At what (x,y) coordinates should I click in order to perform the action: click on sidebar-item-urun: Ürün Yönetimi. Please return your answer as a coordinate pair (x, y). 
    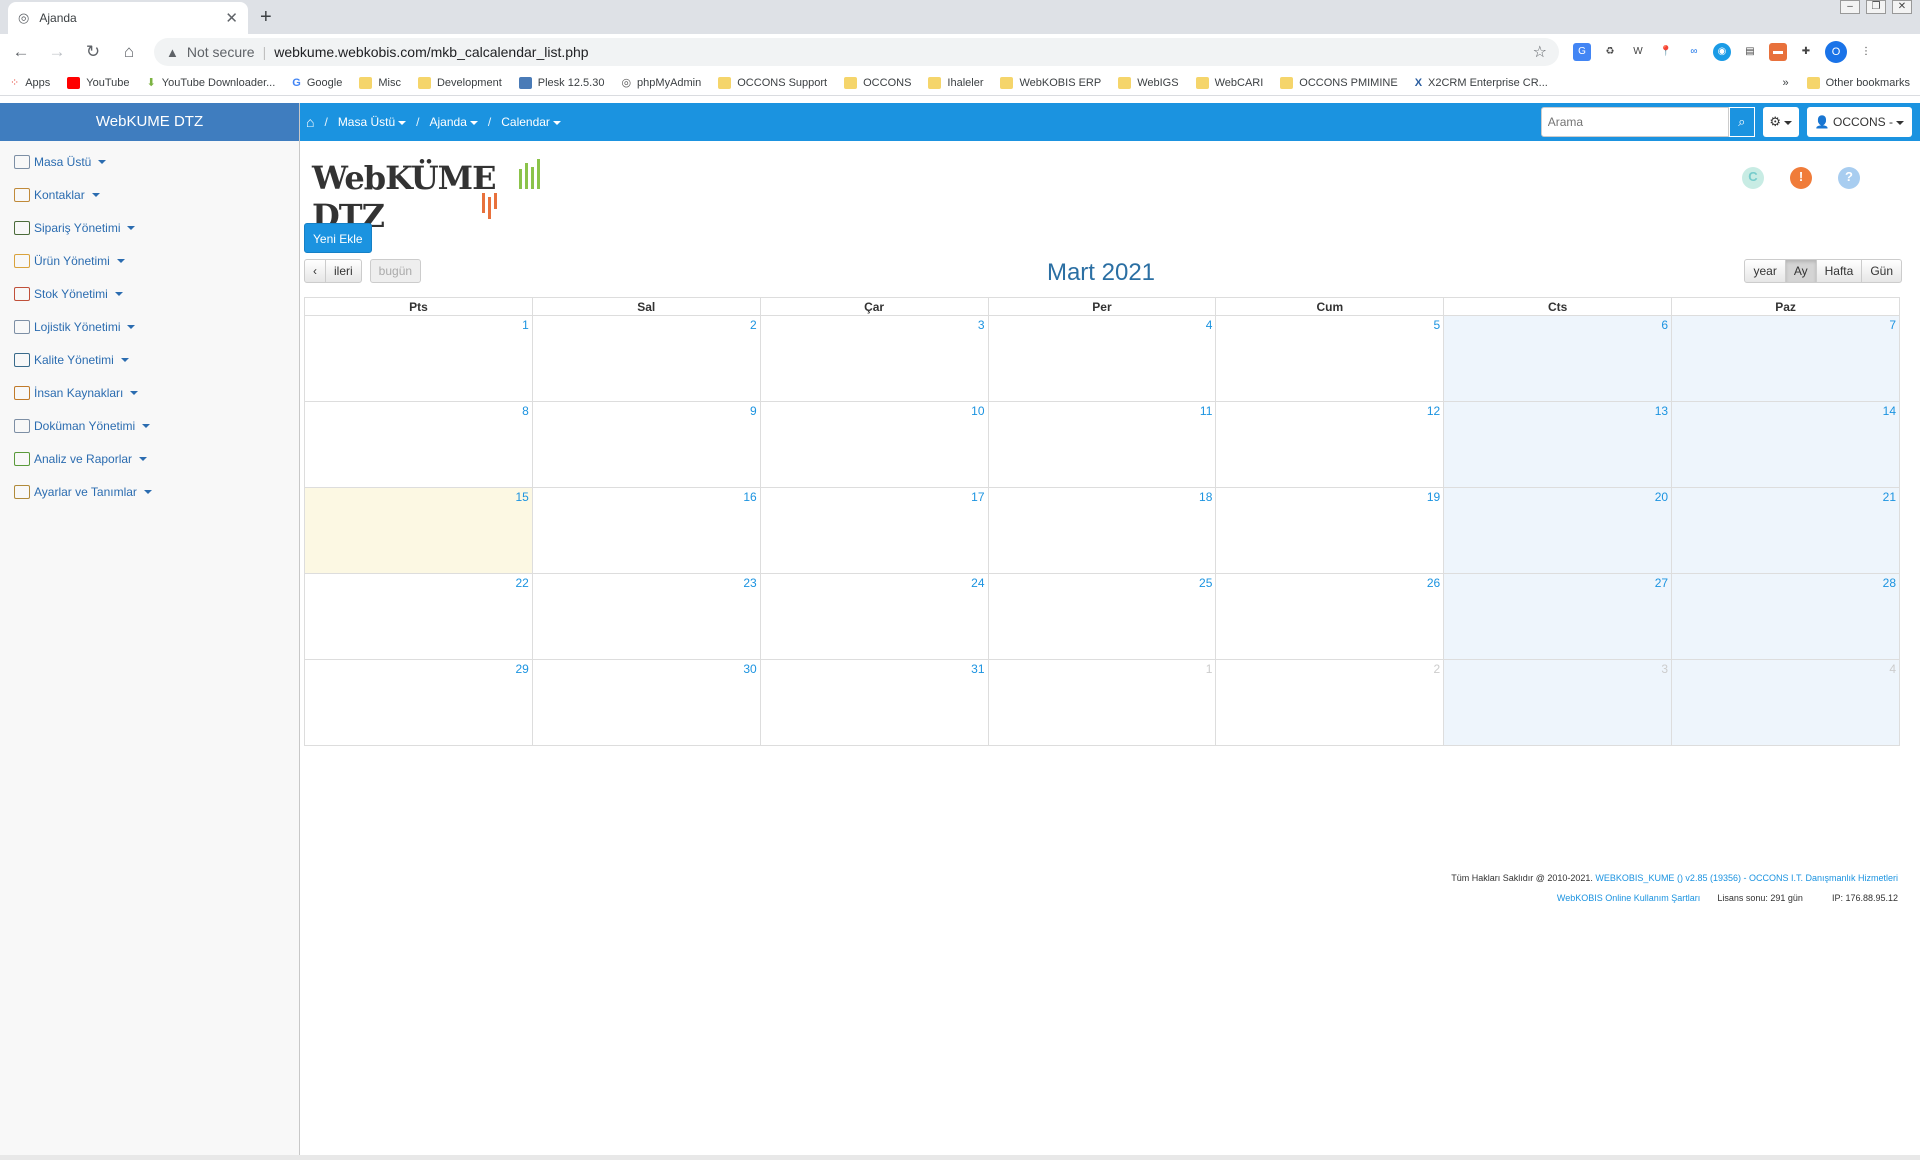
    Looking at the image, I should click on (149, 260).